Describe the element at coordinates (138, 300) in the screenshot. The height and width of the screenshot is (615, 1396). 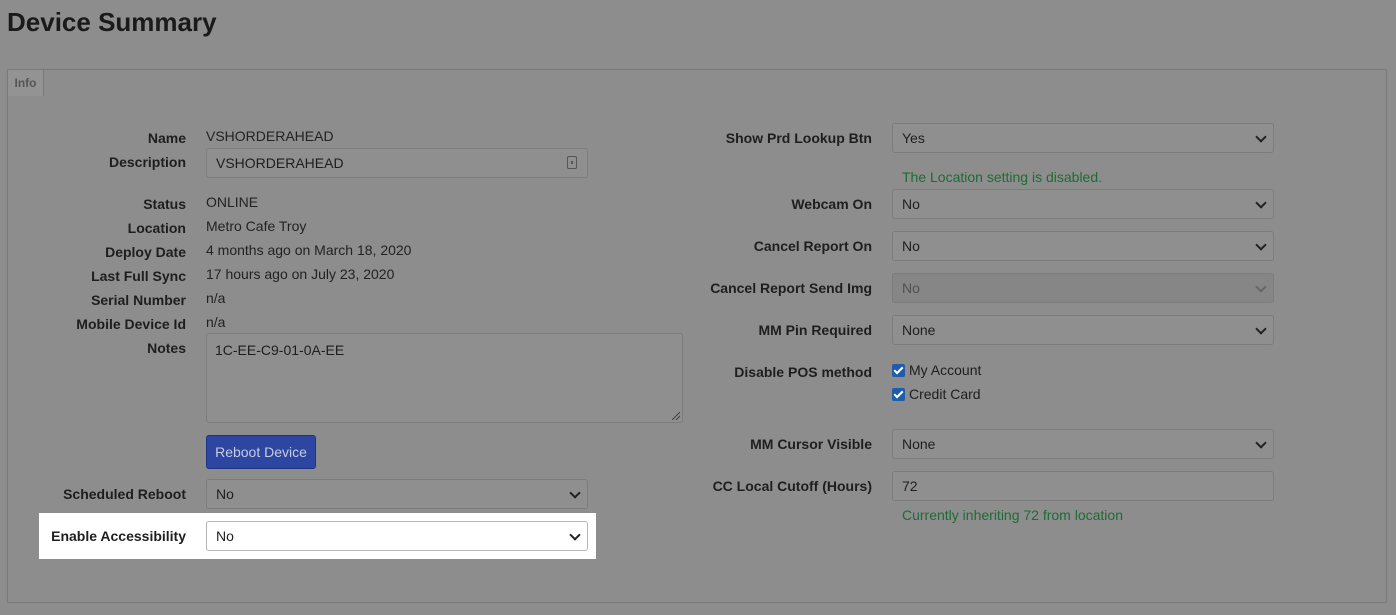
I see `serial-number-label: Serial Number` at that location.